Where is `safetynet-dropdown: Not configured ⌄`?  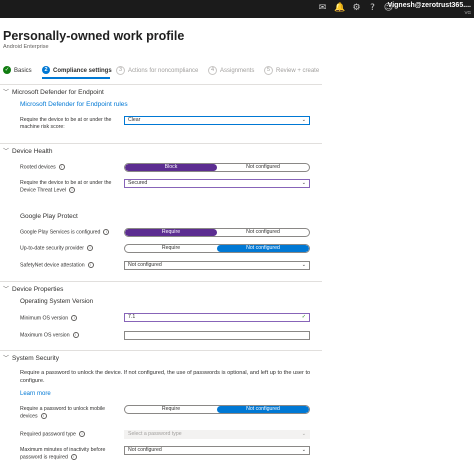
safetynet-dropdown: Not configured ⌄ is located at coordinates (217, 265).